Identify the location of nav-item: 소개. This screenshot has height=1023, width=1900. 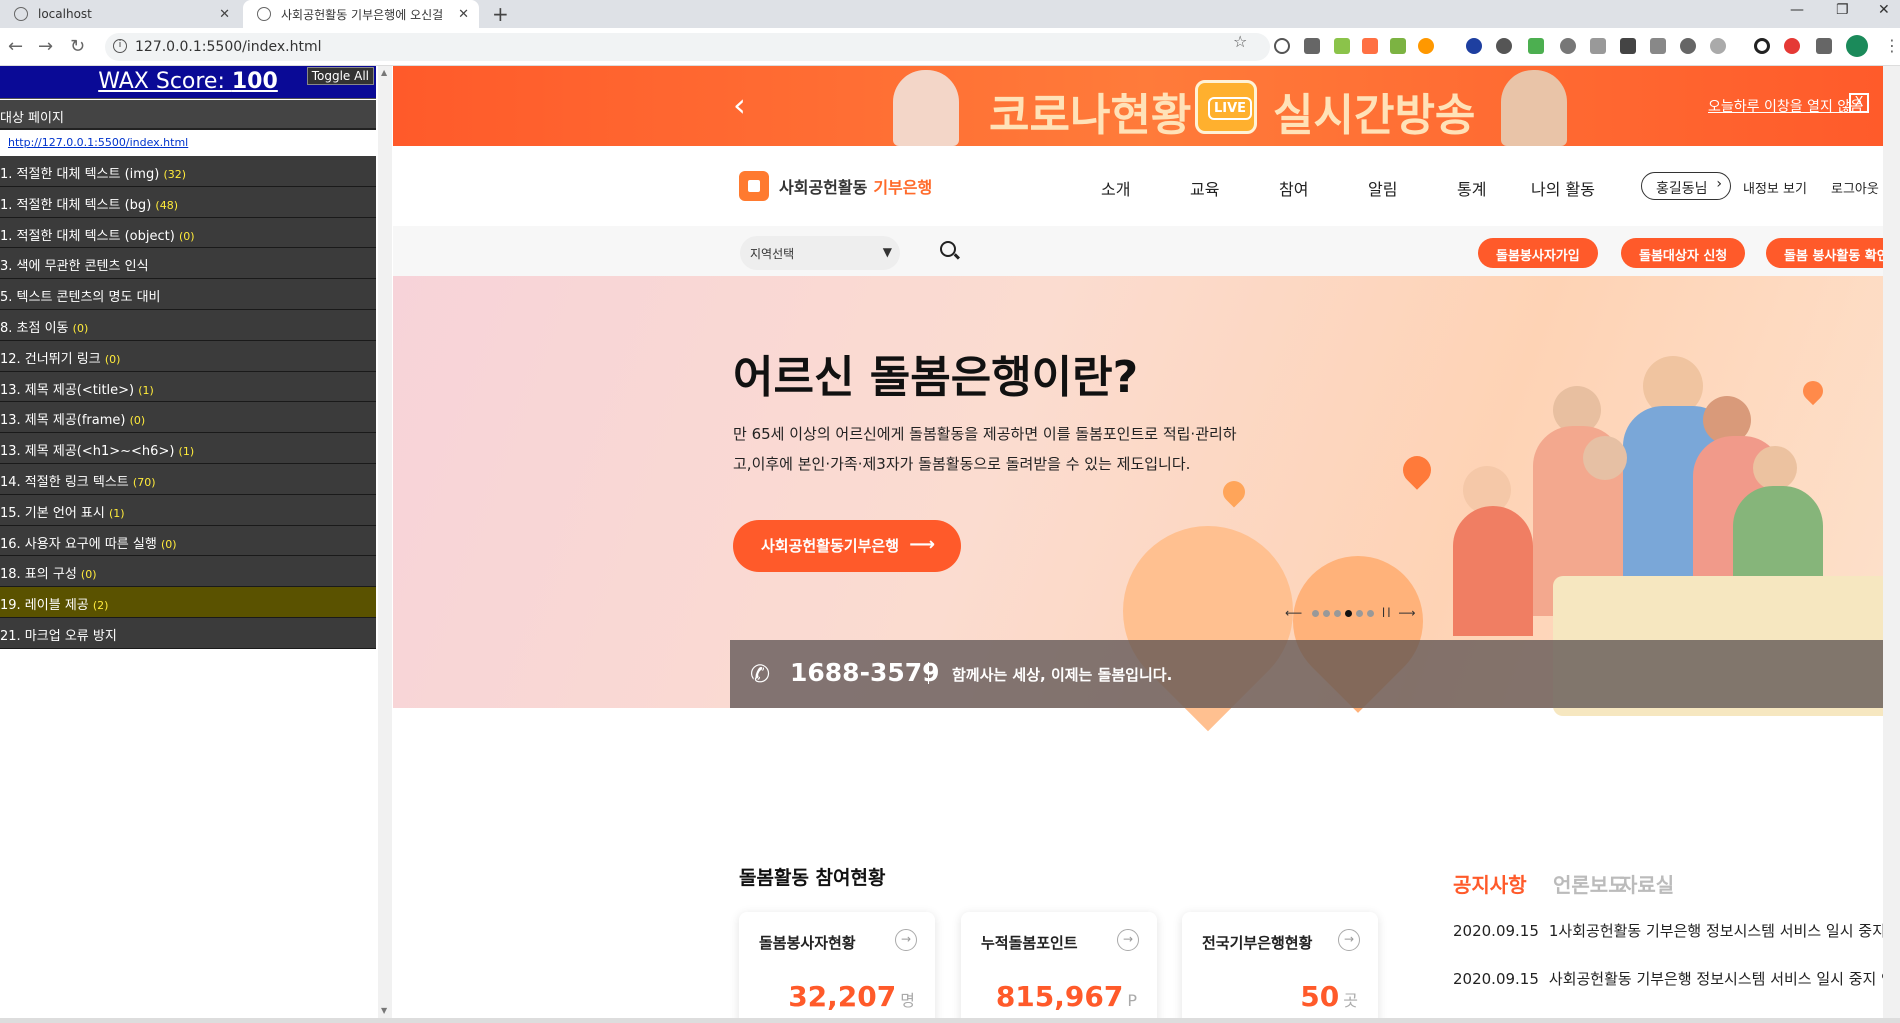
(1115, 188).